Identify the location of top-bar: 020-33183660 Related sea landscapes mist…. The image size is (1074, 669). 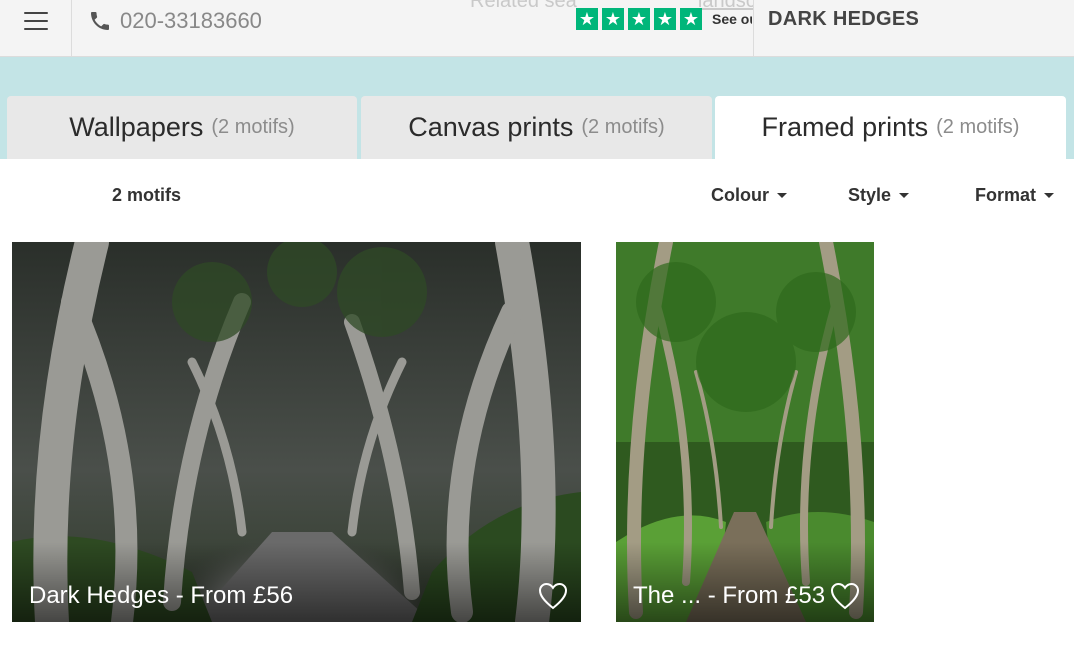
(537, 28).